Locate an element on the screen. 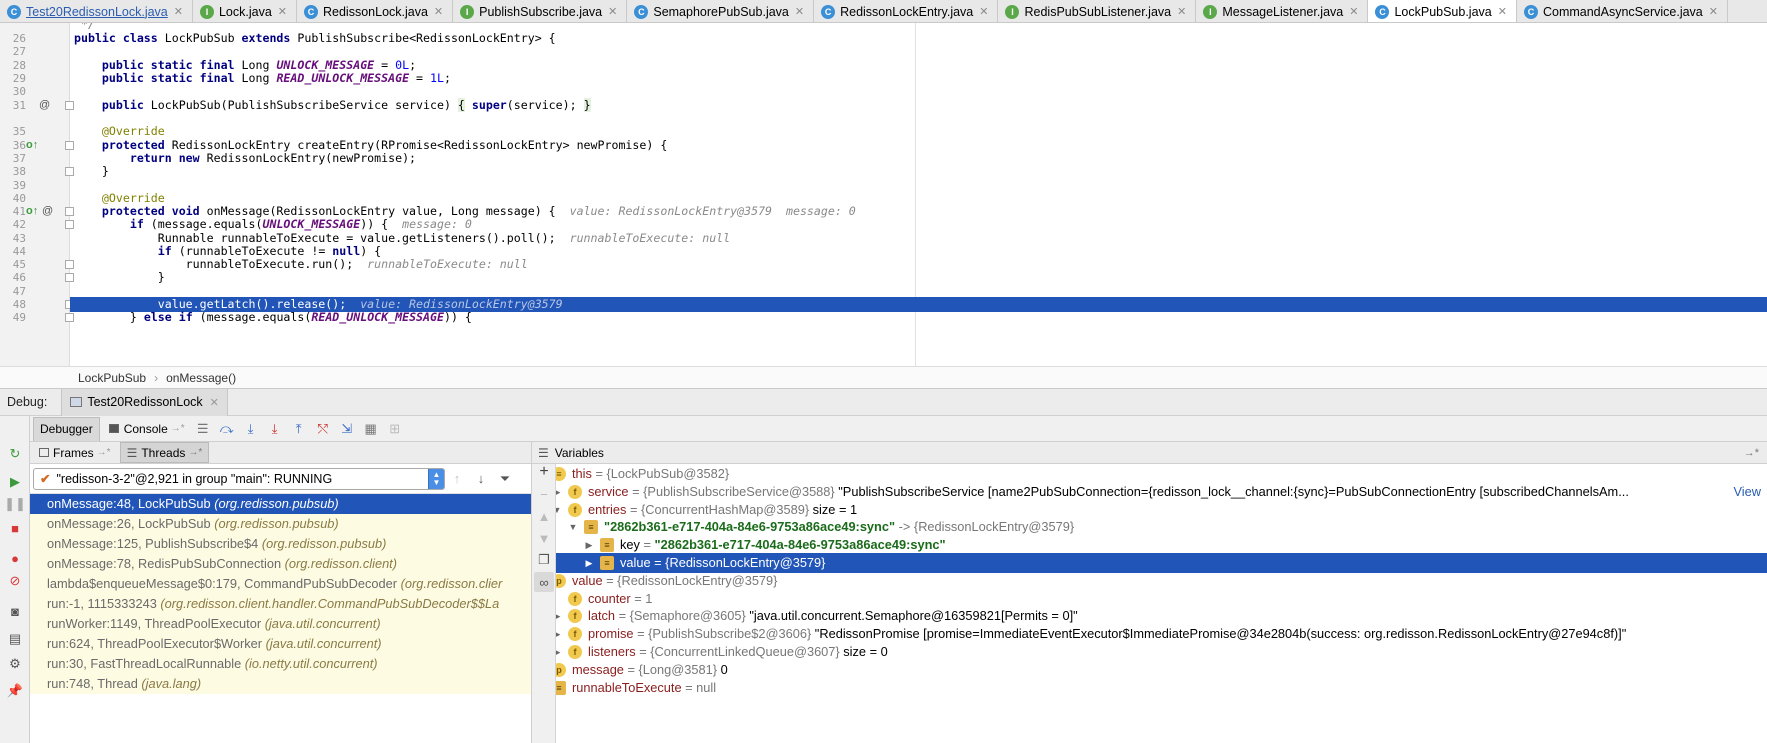  editor-tab: C RedissonLockEntry.java ✕ is located at coordinates (906, 11).